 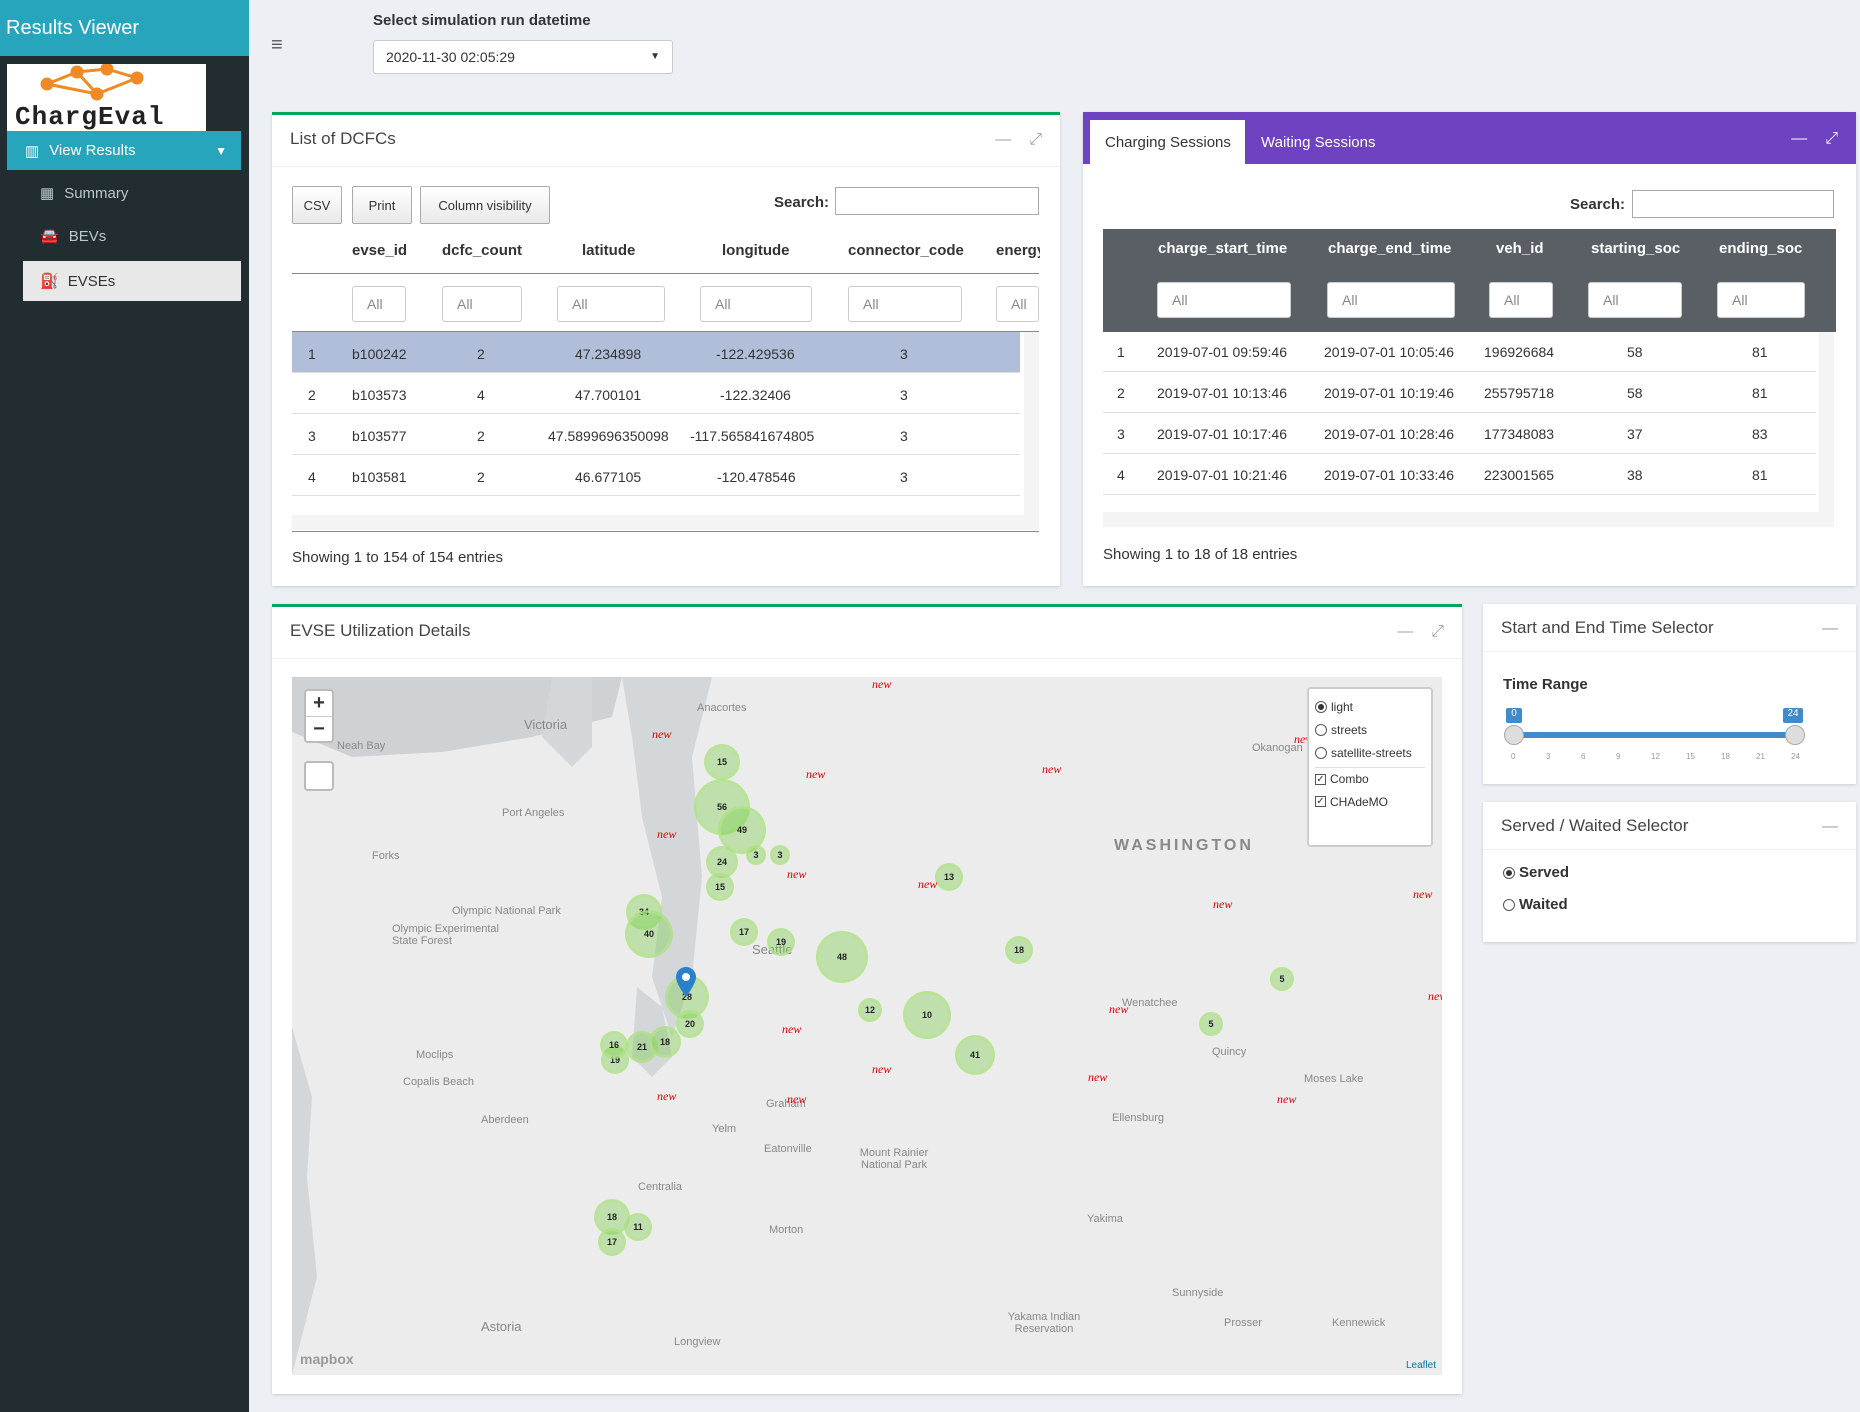 What do you see at coordinates (482, 250) in the screenshot?
I see `col-dcfc-count: dcfc_count` at bounding box center [482, 250].